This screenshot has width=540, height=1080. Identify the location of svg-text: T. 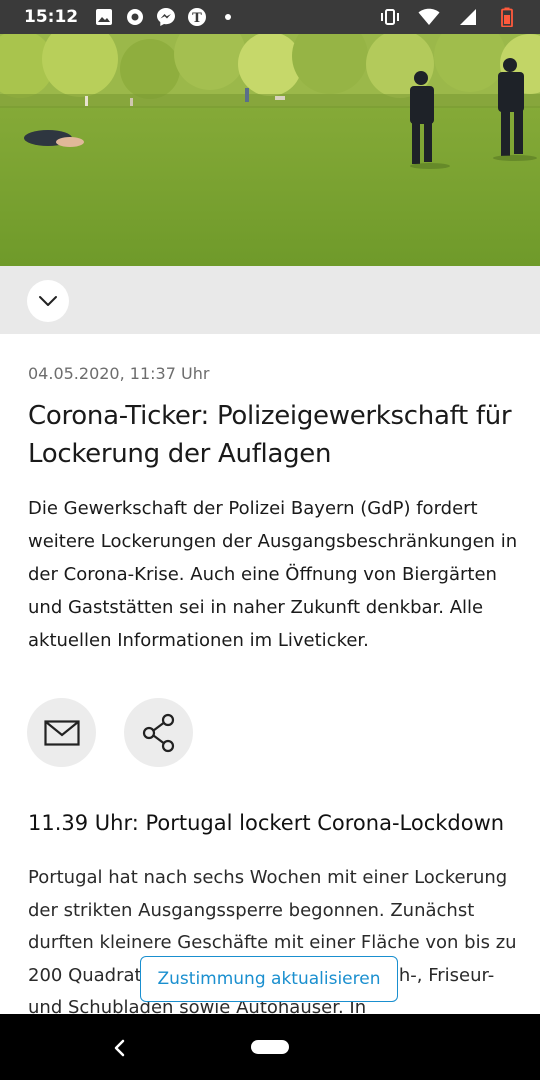
(197, 18).